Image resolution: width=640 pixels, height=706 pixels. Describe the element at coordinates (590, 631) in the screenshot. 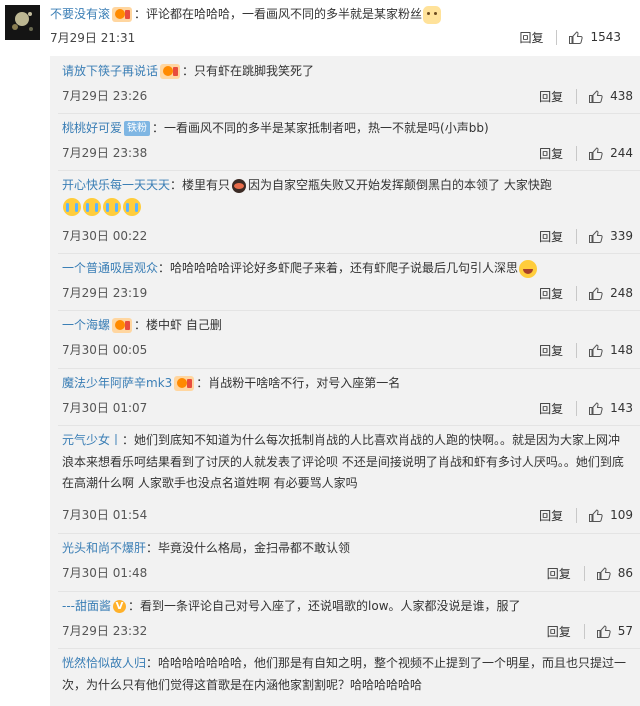

I see `reply-actions: 回复 57` at that location.